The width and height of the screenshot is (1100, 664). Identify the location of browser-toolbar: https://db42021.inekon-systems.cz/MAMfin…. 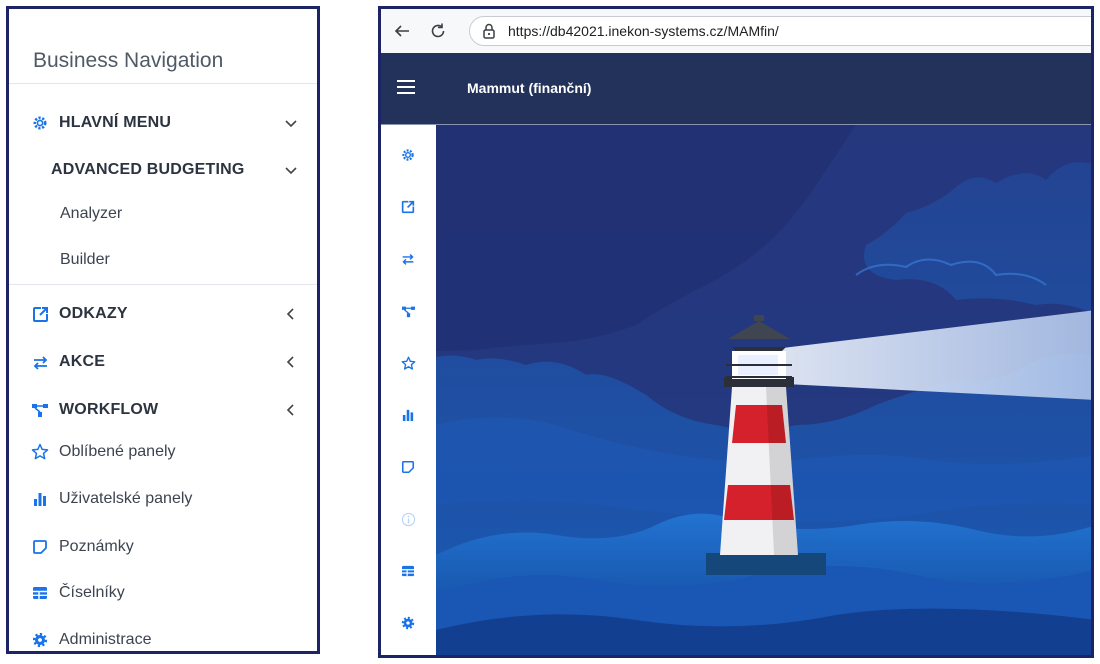
(736, 31).